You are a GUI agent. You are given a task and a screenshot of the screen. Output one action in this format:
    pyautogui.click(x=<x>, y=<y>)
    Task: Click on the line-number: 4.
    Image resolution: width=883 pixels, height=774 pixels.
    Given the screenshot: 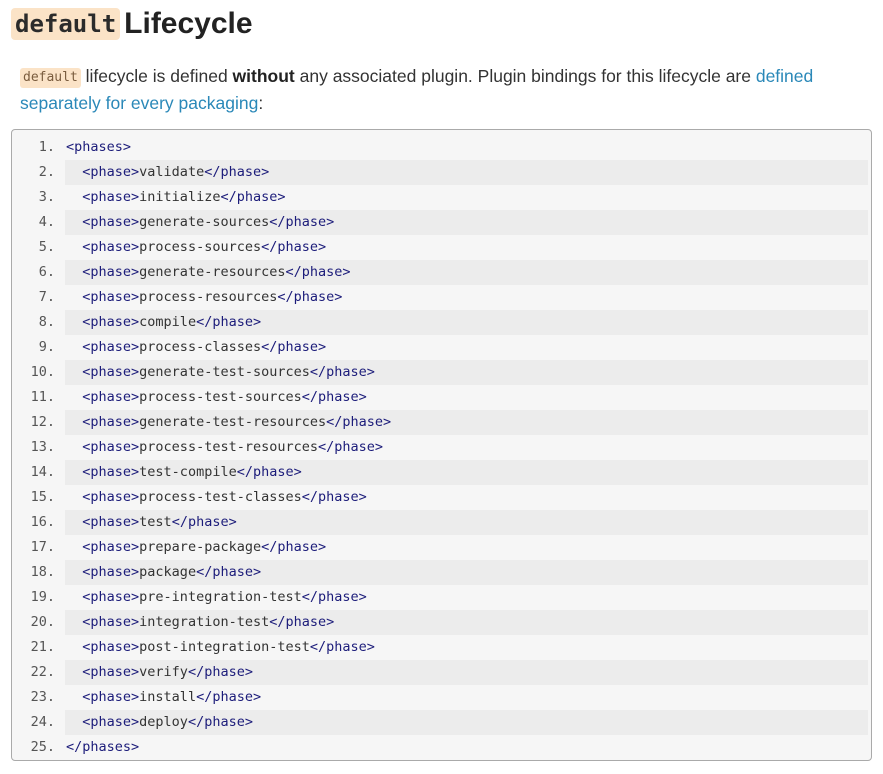 What is the action you would take?
    pyautogui.click(x=46, y=222)
    